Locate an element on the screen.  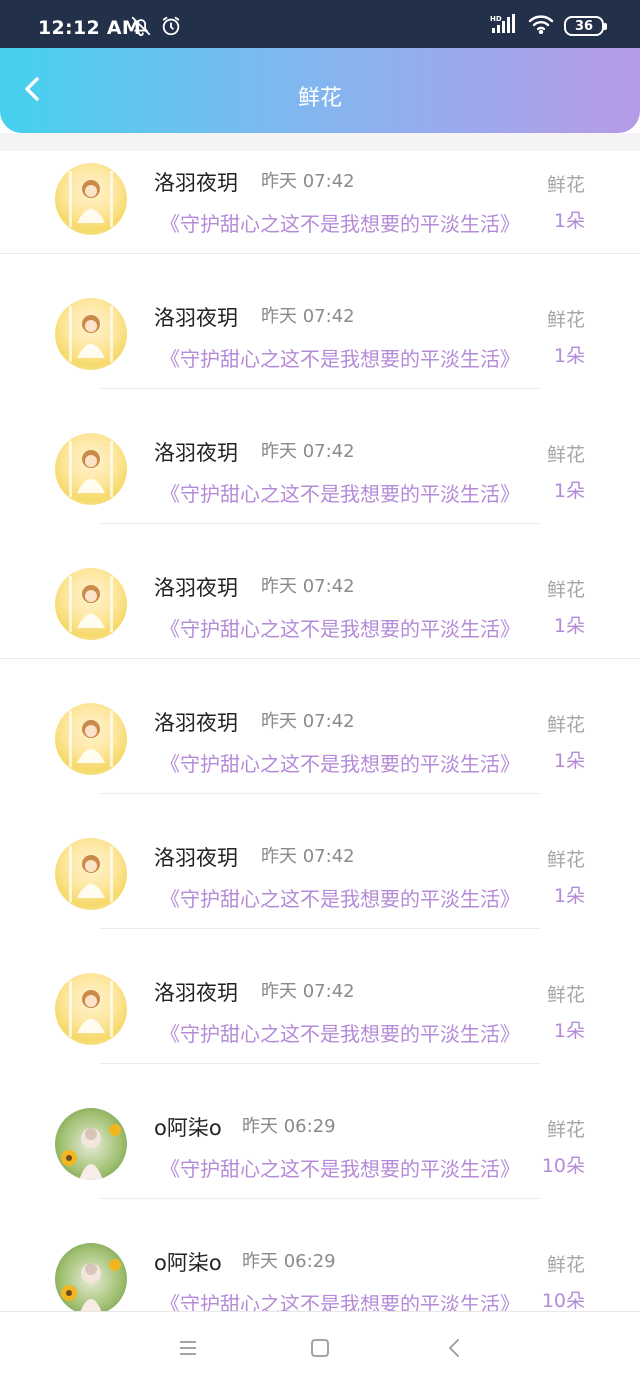
header-bar: 鲜花 is located at coordinates (320, 90).